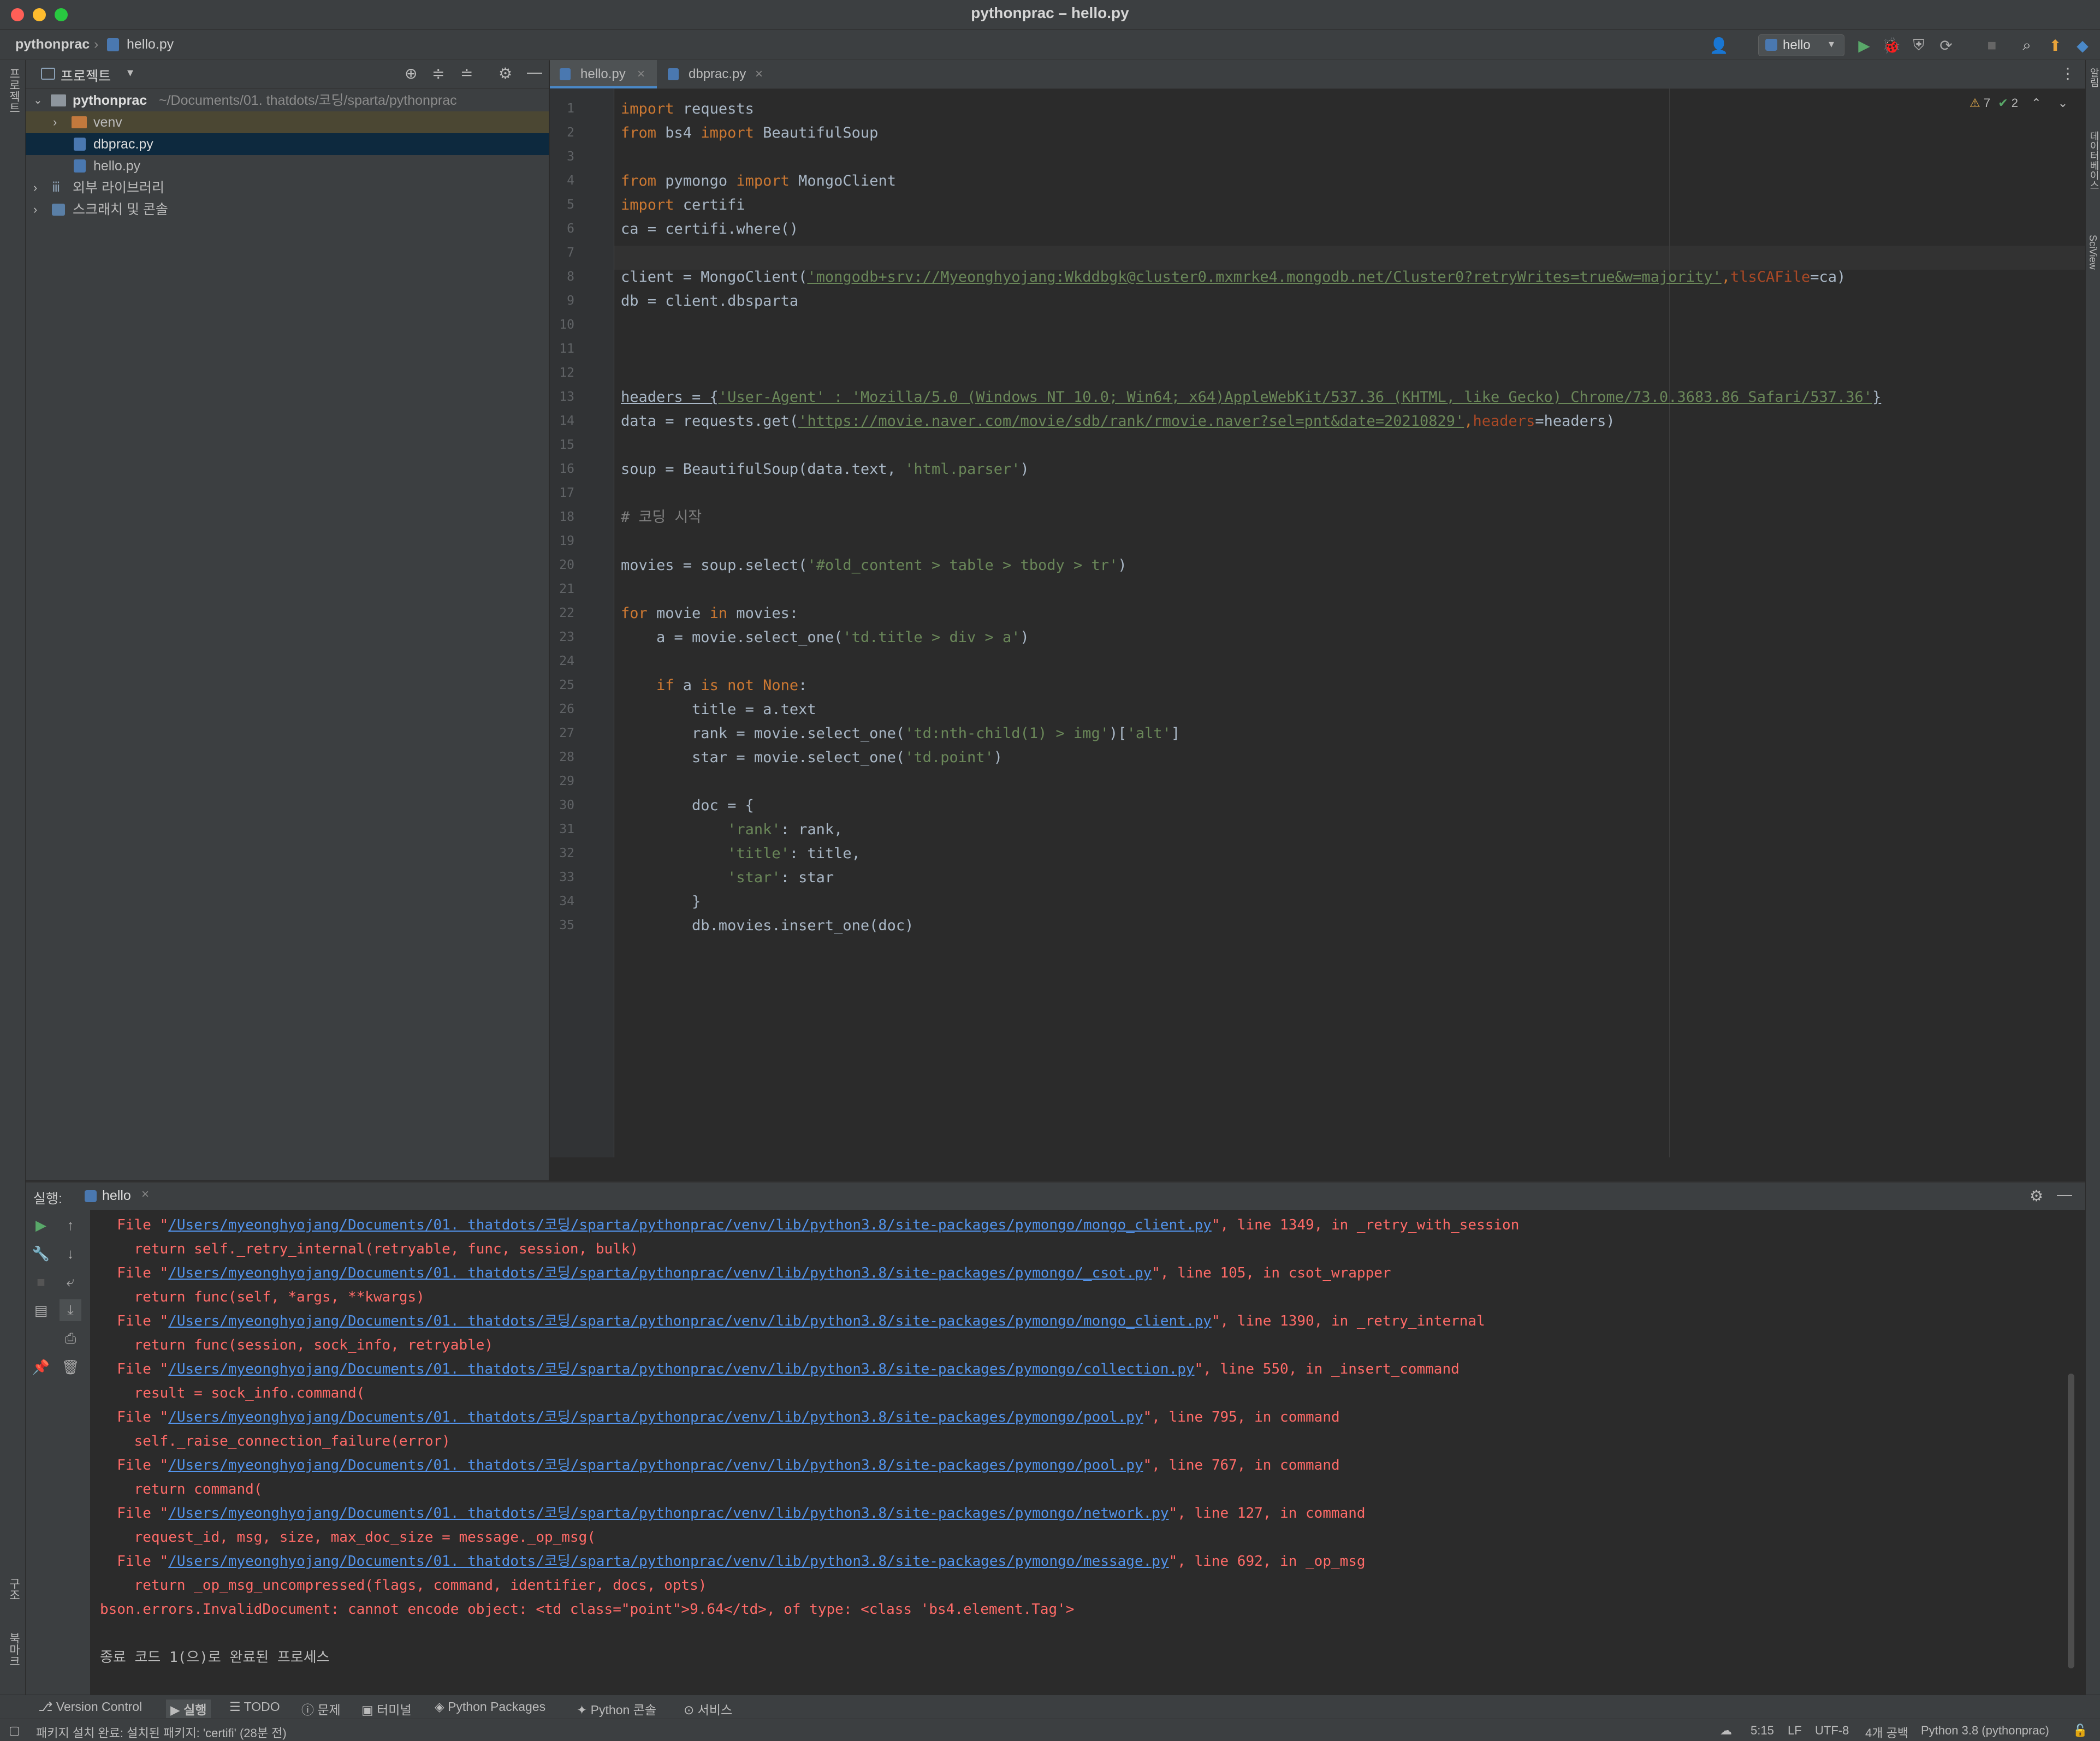 This screenshot has width=2100, height=1741. What do you see at coordinates (725, 74) in the screenshot?
I see `tab-dbprac-py: dbprac.py ×` at bounding box center [725, 74].